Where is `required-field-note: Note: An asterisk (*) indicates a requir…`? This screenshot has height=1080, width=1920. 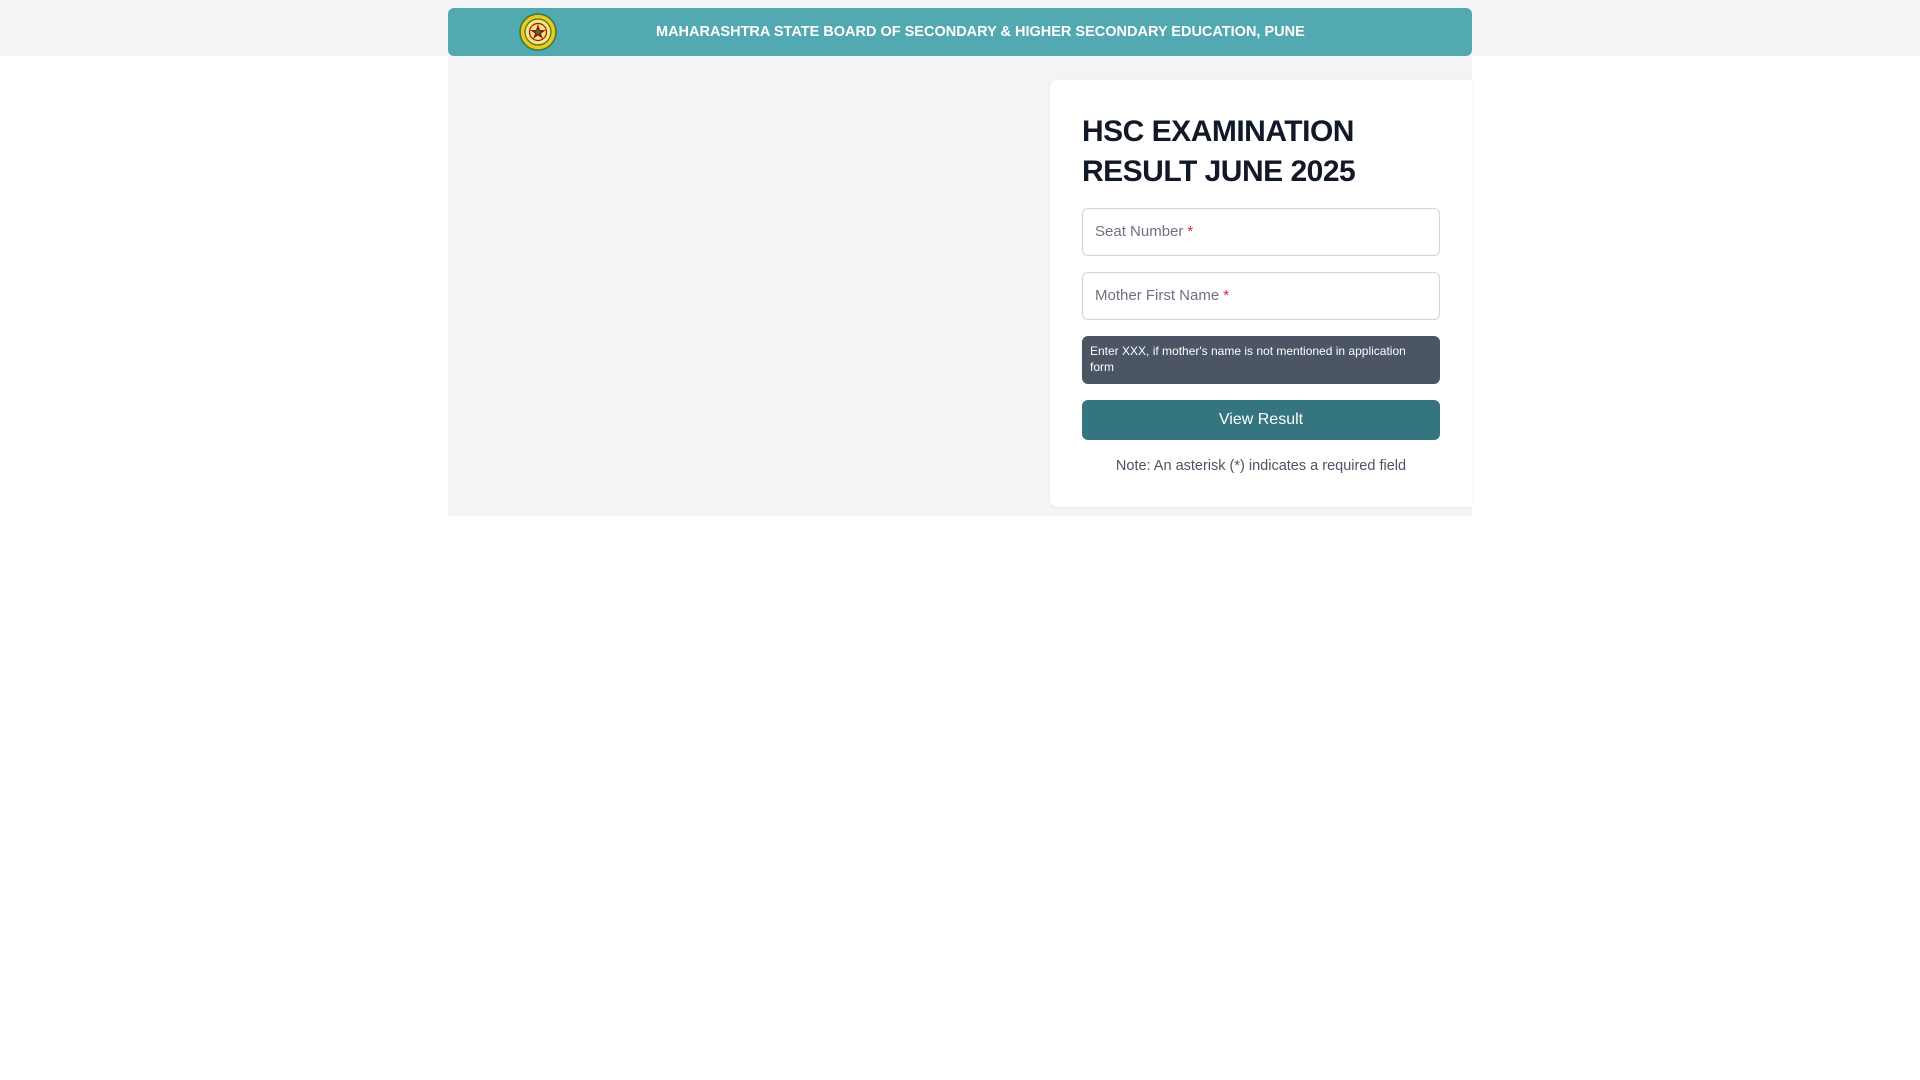 required-field-note: Note: An asterisk (*) indicates a requir… is located at coordinates (1261, 466).